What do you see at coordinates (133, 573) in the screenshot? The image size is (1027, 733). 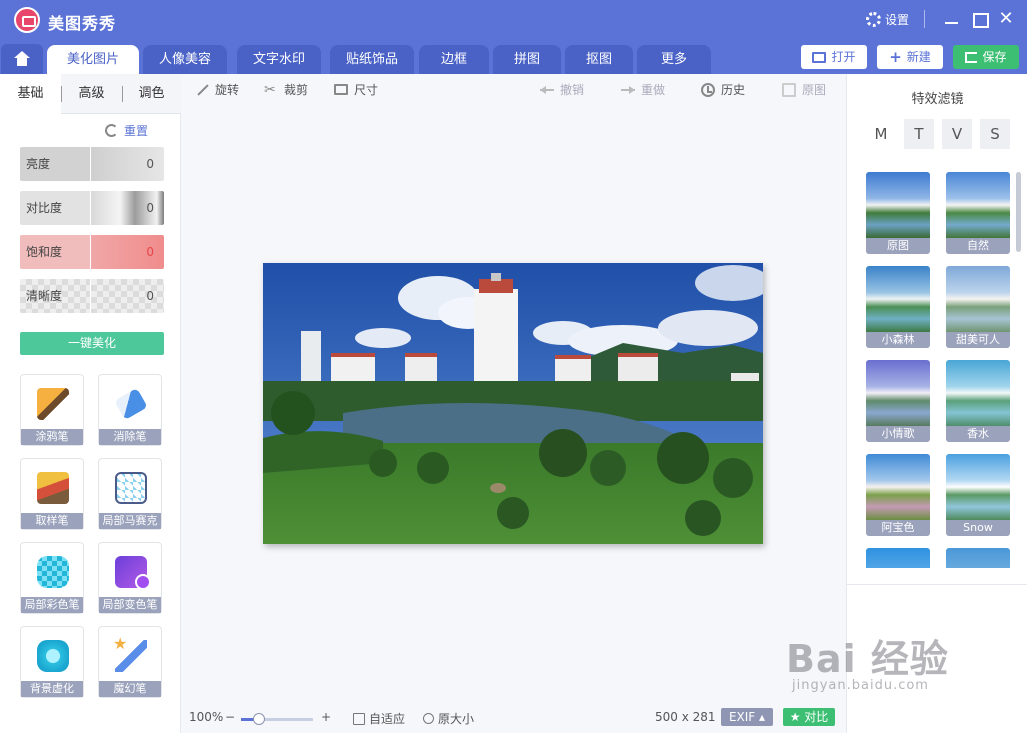 I see `recolor-icon` at bounding box center [133, 573].